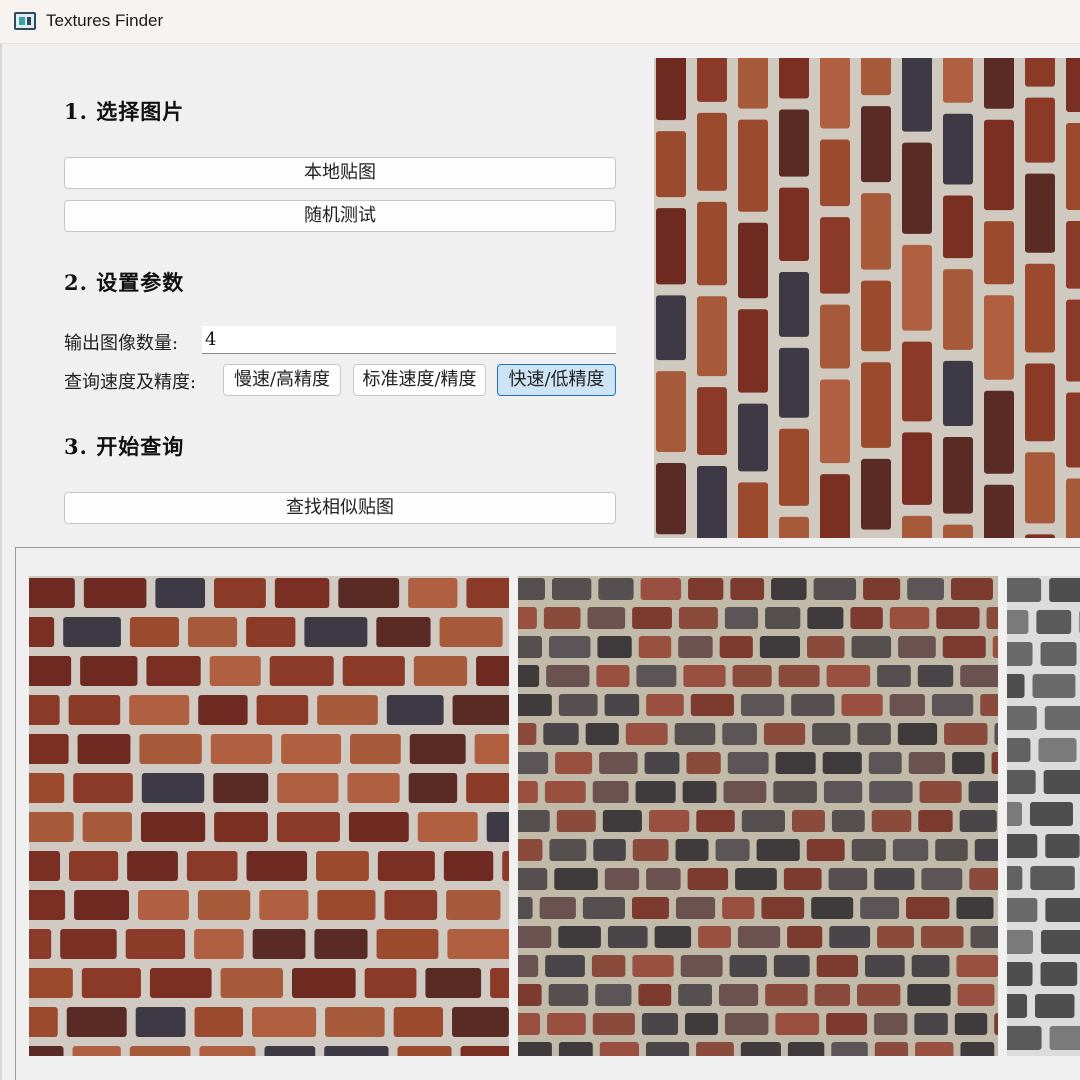  I want to click on app-icon, so click(25, 21).